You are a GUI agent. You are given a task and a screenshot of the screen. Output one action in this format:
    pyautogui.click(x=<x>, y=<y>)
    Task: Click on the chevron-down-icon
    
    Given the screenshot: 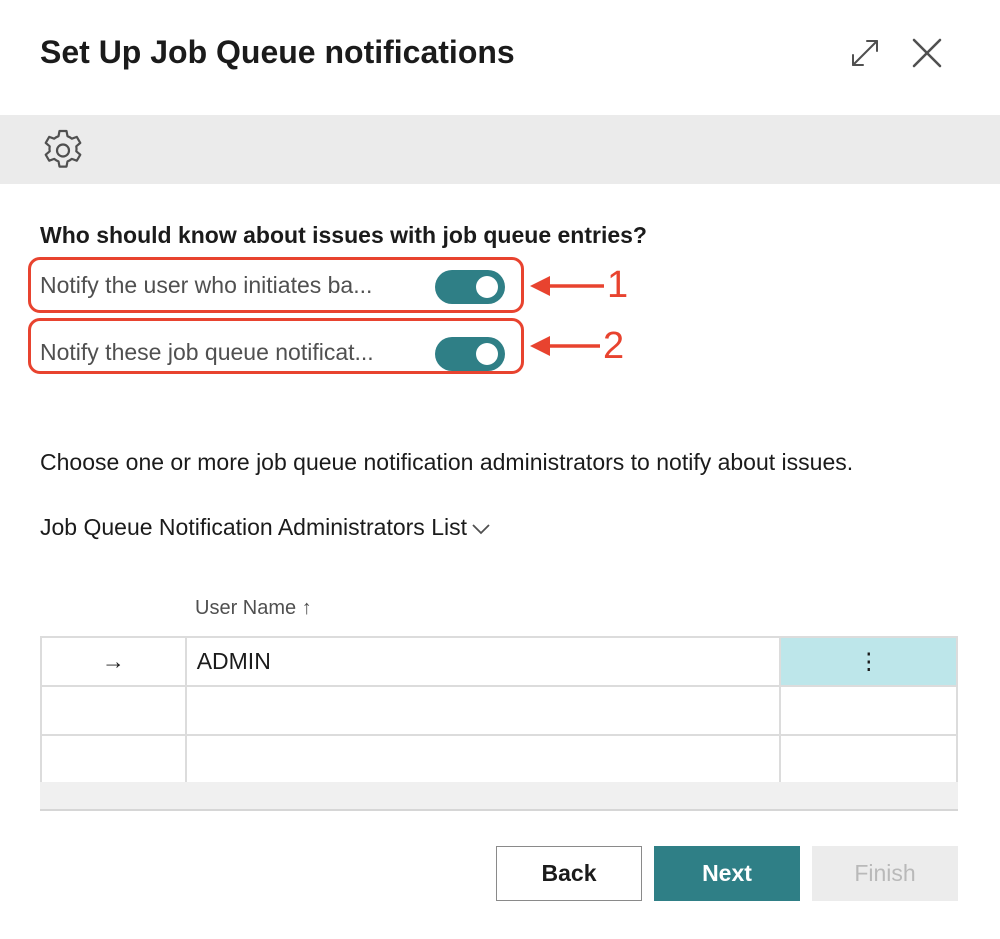 What is the action you would take?
    pyautogui.click(x=481, y=528)
    